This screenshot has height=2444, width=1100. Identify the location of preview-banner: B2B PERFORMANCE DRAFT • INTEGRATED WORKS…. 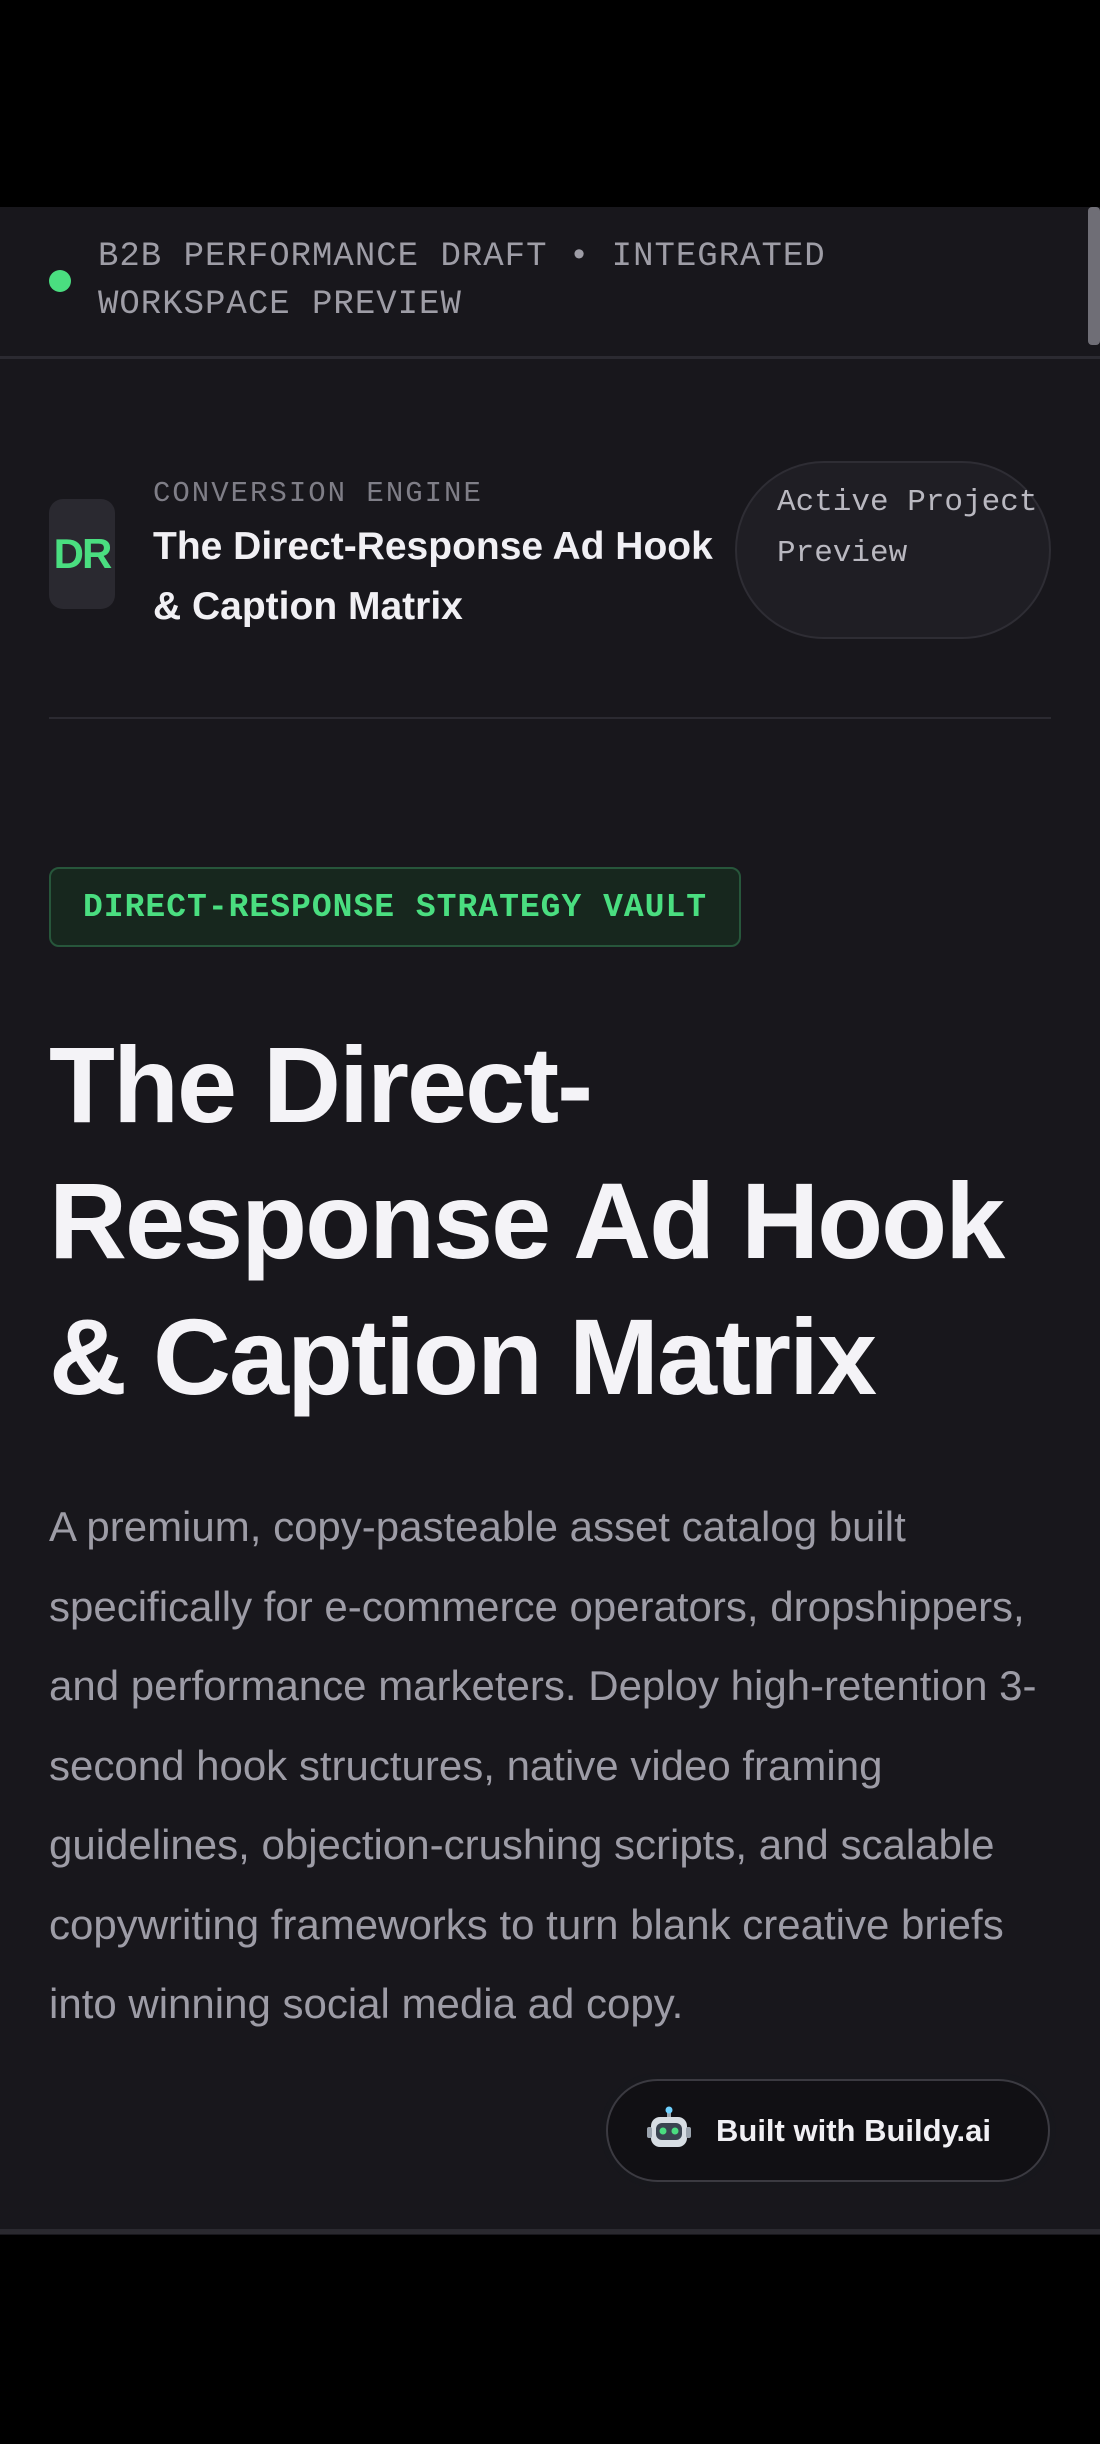
(550, 283).